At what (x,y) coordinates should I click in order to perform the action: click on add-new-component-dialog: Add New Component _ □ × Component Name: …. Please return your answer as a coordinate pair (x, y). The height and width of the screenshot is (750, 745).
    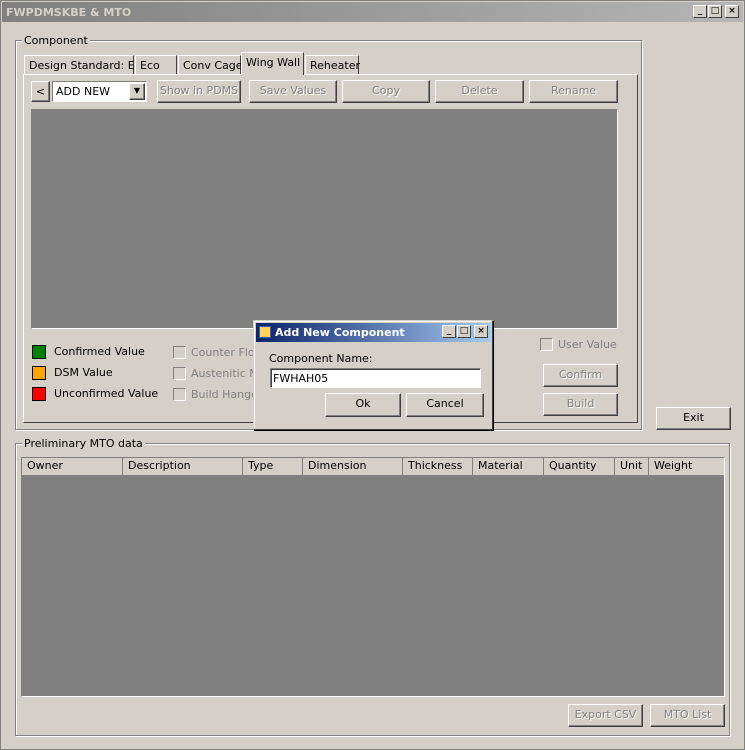
    Looking at the image, I should click on (373, 375).